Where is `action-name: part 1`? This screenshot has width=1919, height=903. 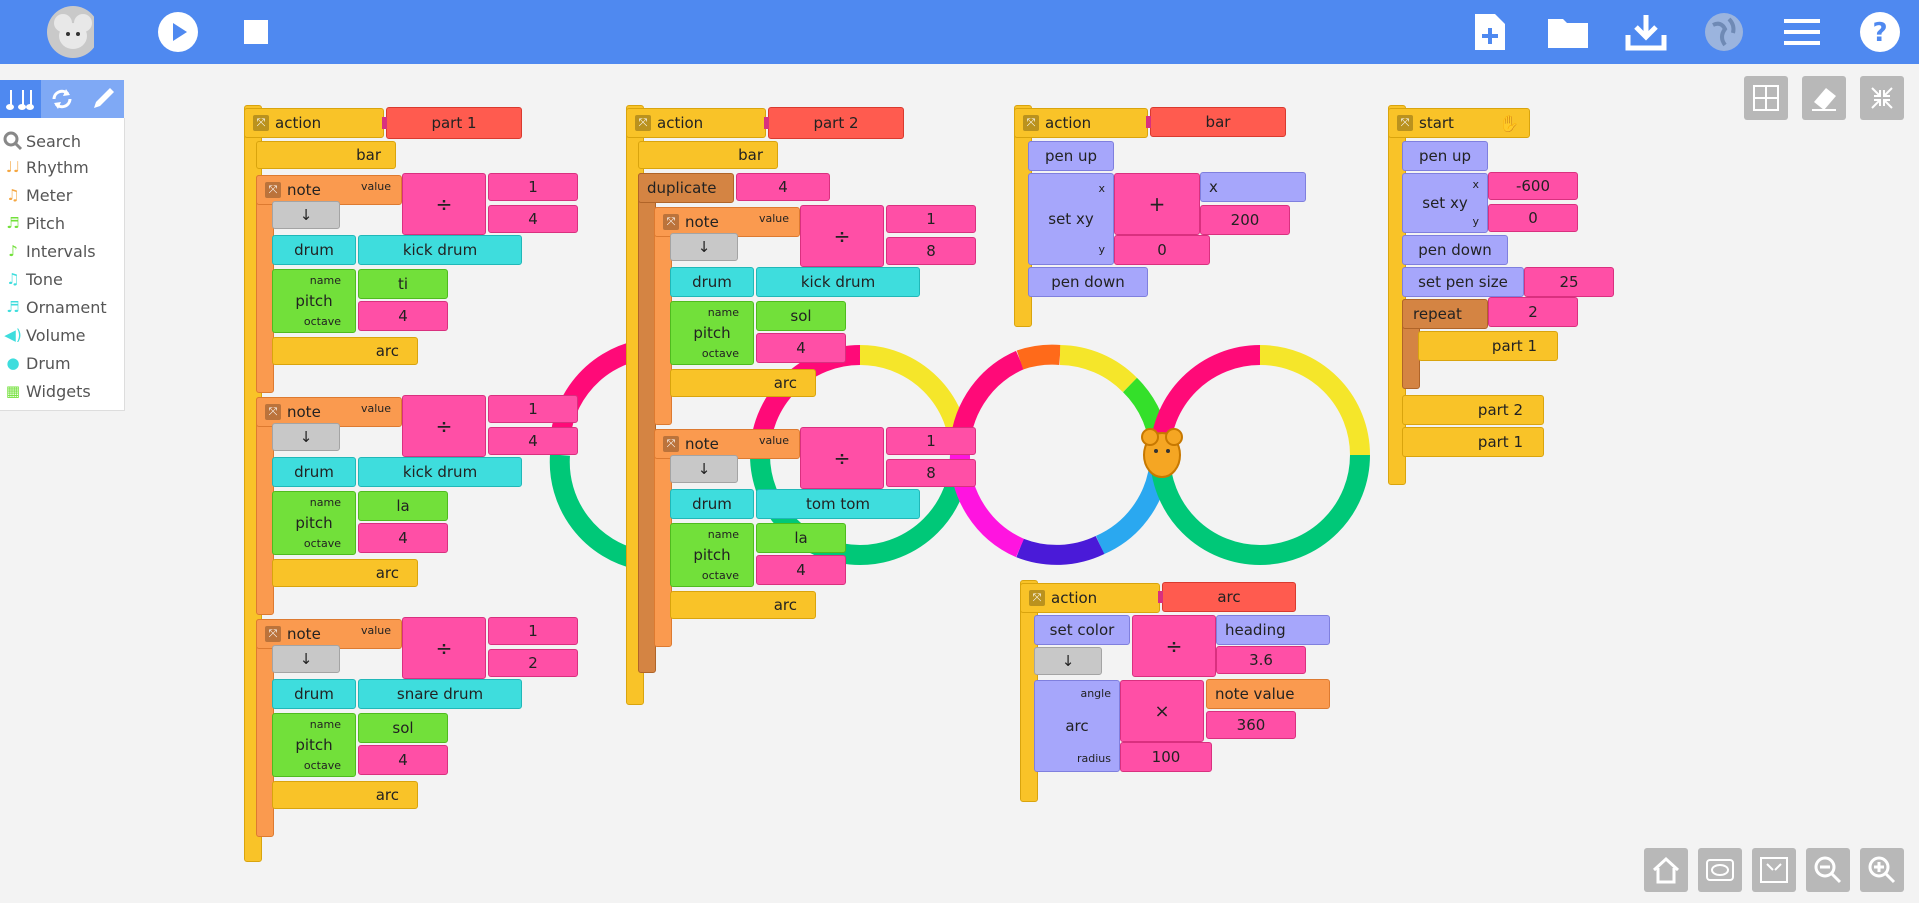 action-name: part 1 is located at coordinates (452, 123).